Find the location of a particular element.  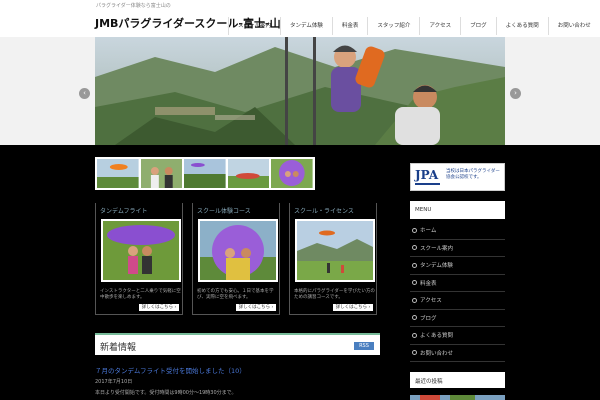

feature-title: タンデムフライト is located at coordinates (124, 210).